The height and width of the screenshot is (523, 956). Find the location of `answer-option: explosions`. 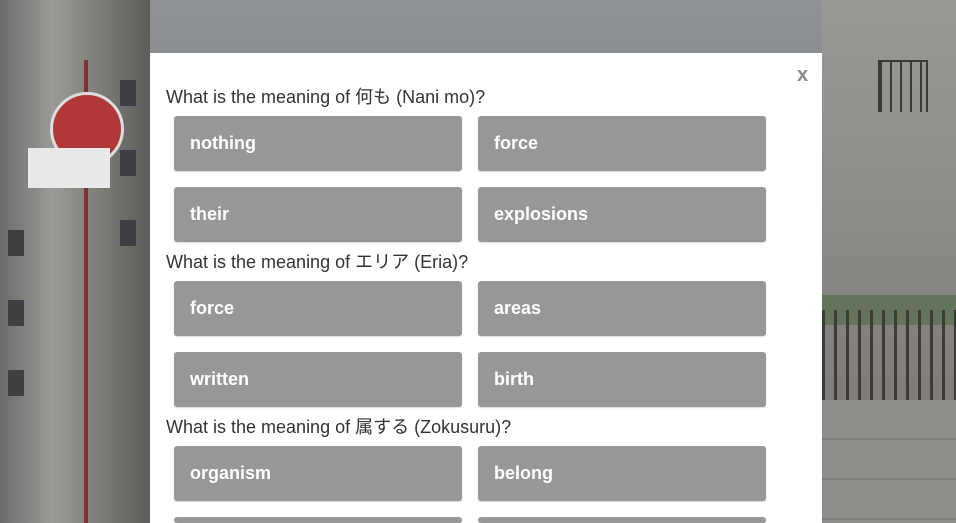

answer-option: explosions is located at coordinates (622, 214).